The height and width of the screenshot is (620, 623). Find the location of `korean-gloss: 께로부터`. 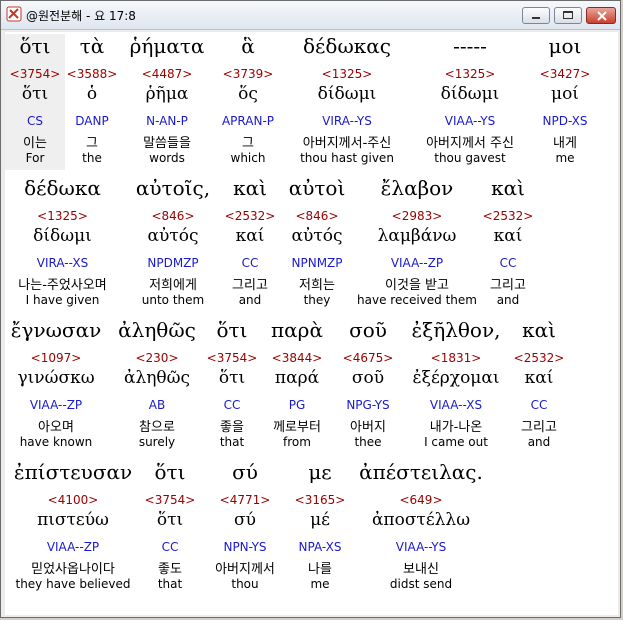

korean-gloss: 께로부터 is located at coordinates (297, 427).